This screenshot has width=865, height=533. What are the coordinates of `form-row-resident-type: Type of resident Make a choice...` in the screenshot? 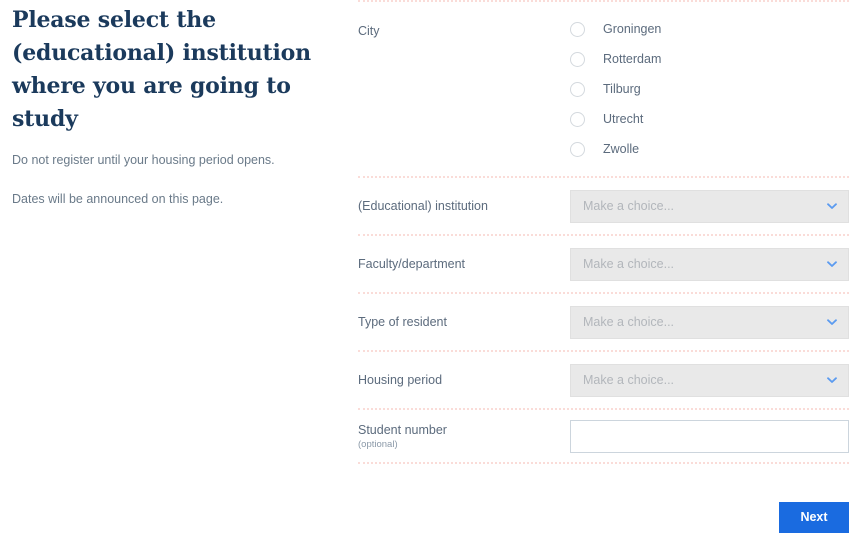 It's located at (603, 322).